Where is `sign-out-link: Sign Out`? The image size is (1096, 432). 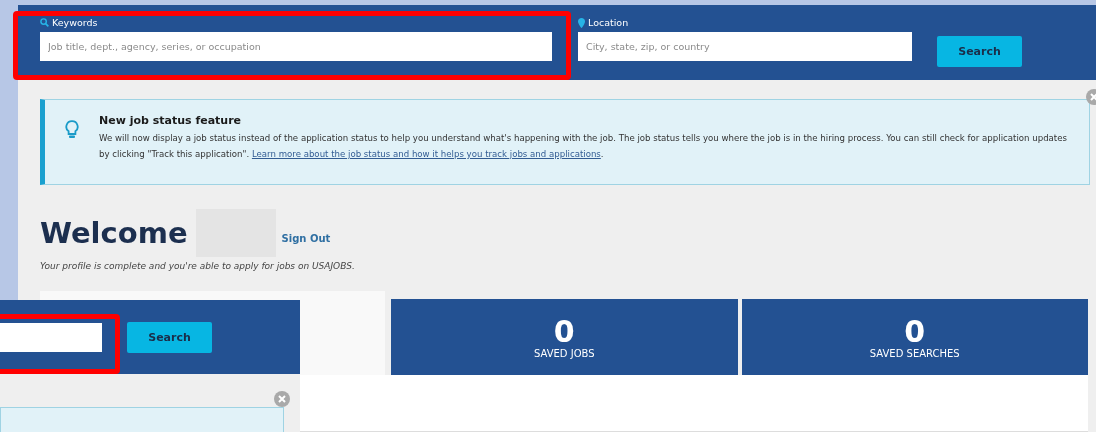 sign-out-link: Sign Out is located at coordinates (306, 238).